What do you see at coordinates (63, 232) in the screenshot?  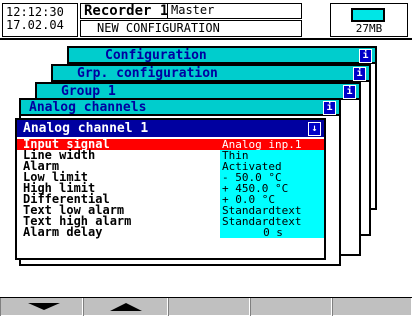 I see `setting-label: Alarm delay` at bounding box center [63, 232].